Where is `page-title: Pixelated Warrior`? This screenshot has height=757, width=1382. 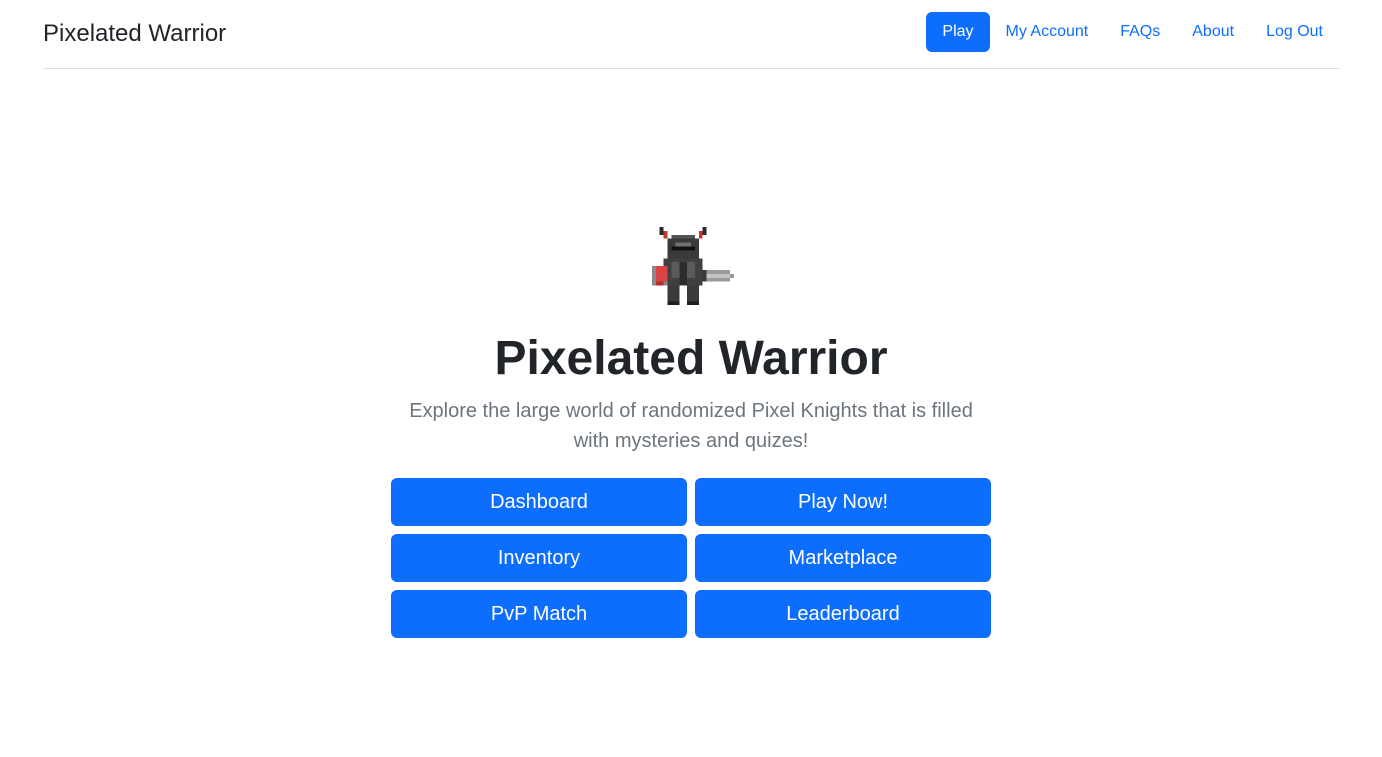
page-title: Pixelated Warrior is located at coordinates (691, 358).